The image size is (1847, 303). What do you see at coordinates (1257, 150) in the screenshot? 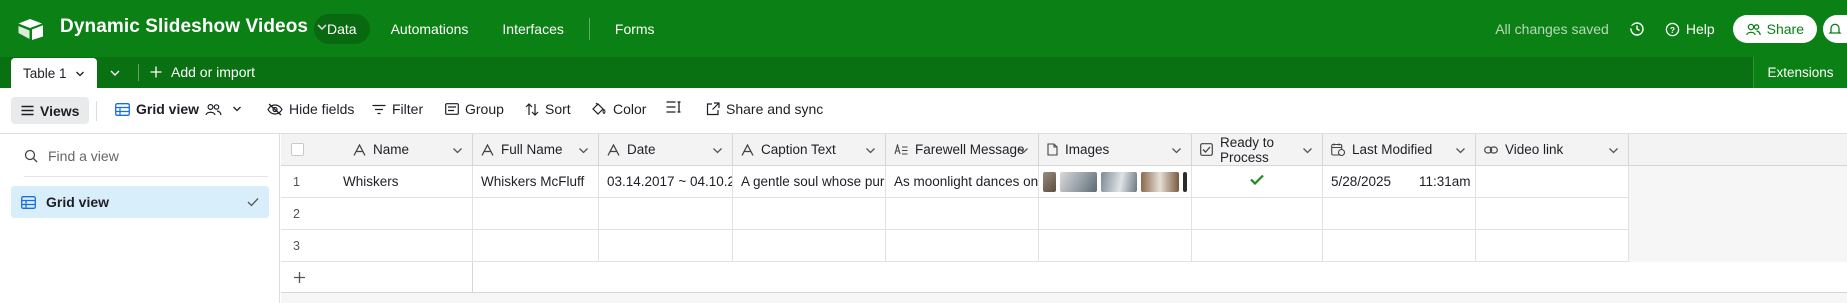
I see `column-header-ready-to-process: Ready to Process` at bounding box center [1257, 150].